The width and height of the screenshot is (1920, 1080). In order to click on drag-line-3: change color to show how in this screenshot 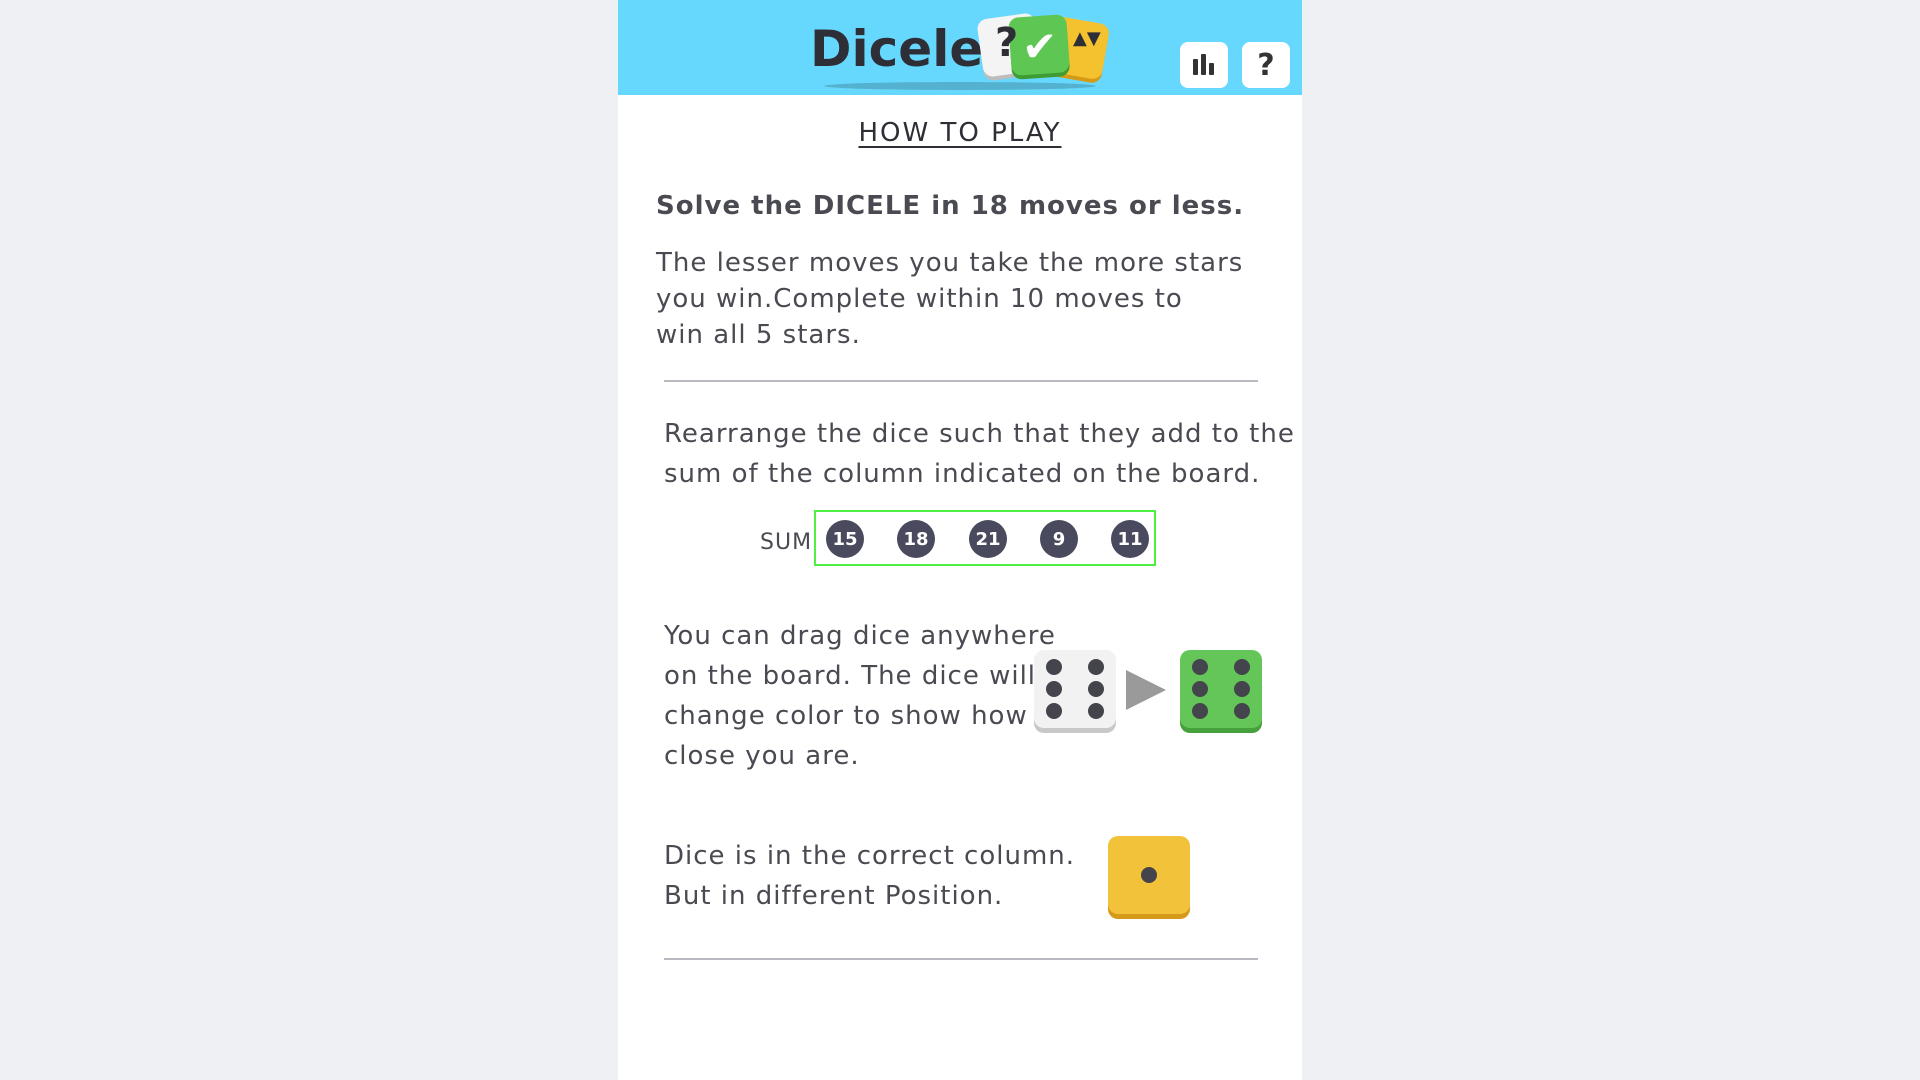, I will do `click(846, 716)`.